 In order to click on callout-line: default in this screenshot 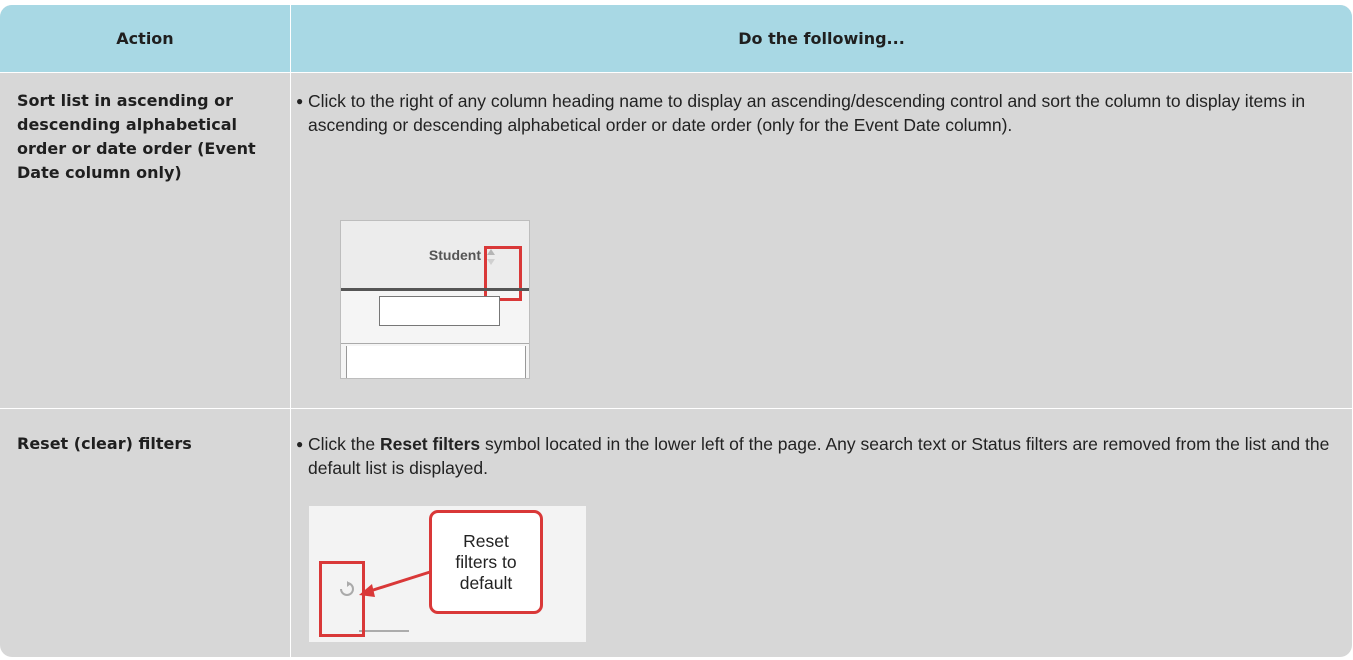, I will do `click(486, 582)`.